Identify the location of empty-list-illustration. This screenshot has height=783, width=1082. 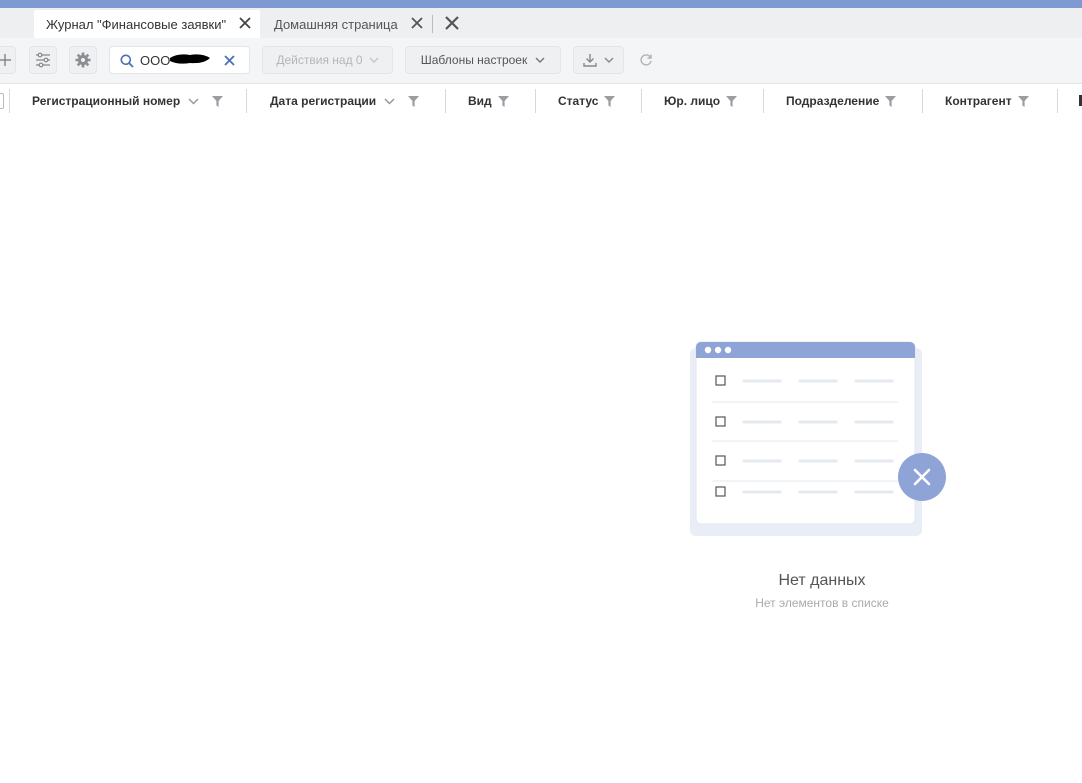
(818, 438).